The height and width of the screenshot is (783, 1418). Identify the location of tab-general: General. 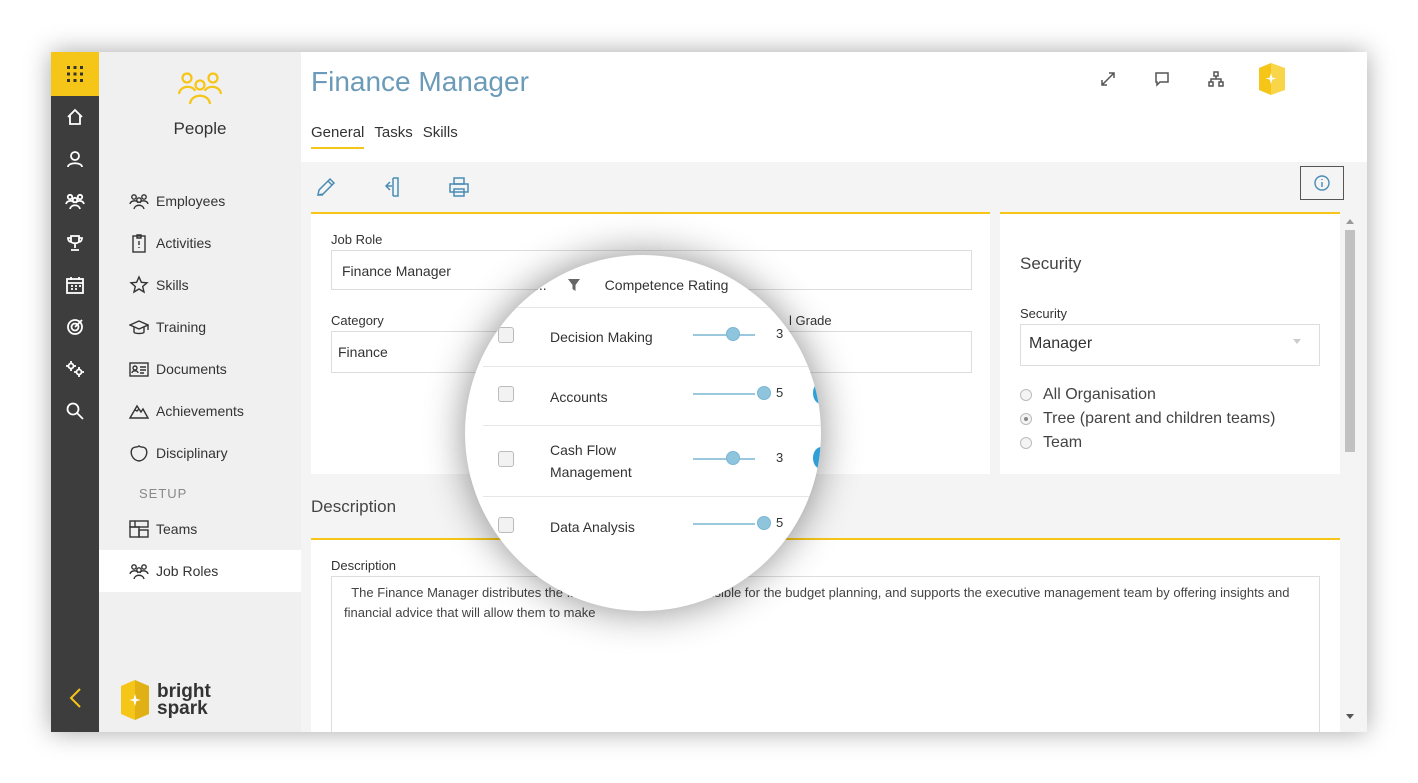
(338, 136).